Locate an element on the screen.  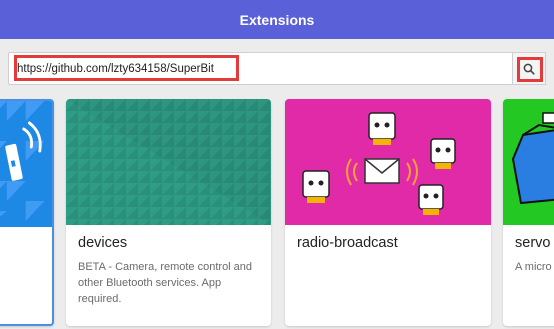
search-input: https://github.com/lzty634158/SuperBit is located at coordinates (260, 68).